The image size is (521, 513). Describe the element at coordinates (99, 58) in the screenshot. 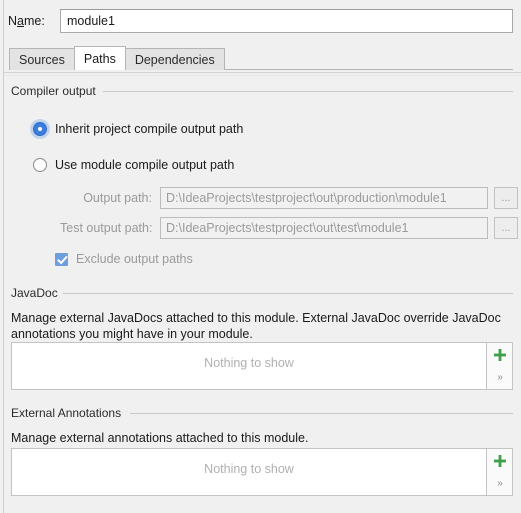

I see `tab-paths: Paths` at that location.